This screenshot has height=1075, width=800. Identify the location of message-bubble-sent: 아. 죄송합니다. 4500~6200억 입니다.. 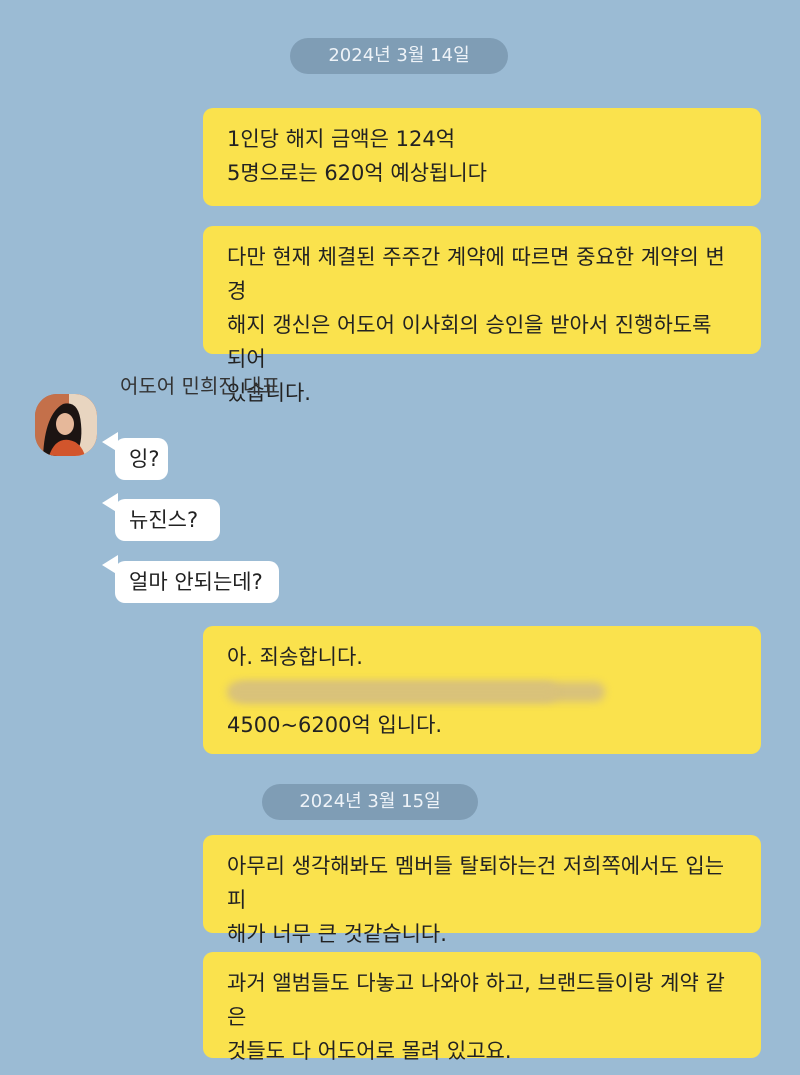
(482, 690).